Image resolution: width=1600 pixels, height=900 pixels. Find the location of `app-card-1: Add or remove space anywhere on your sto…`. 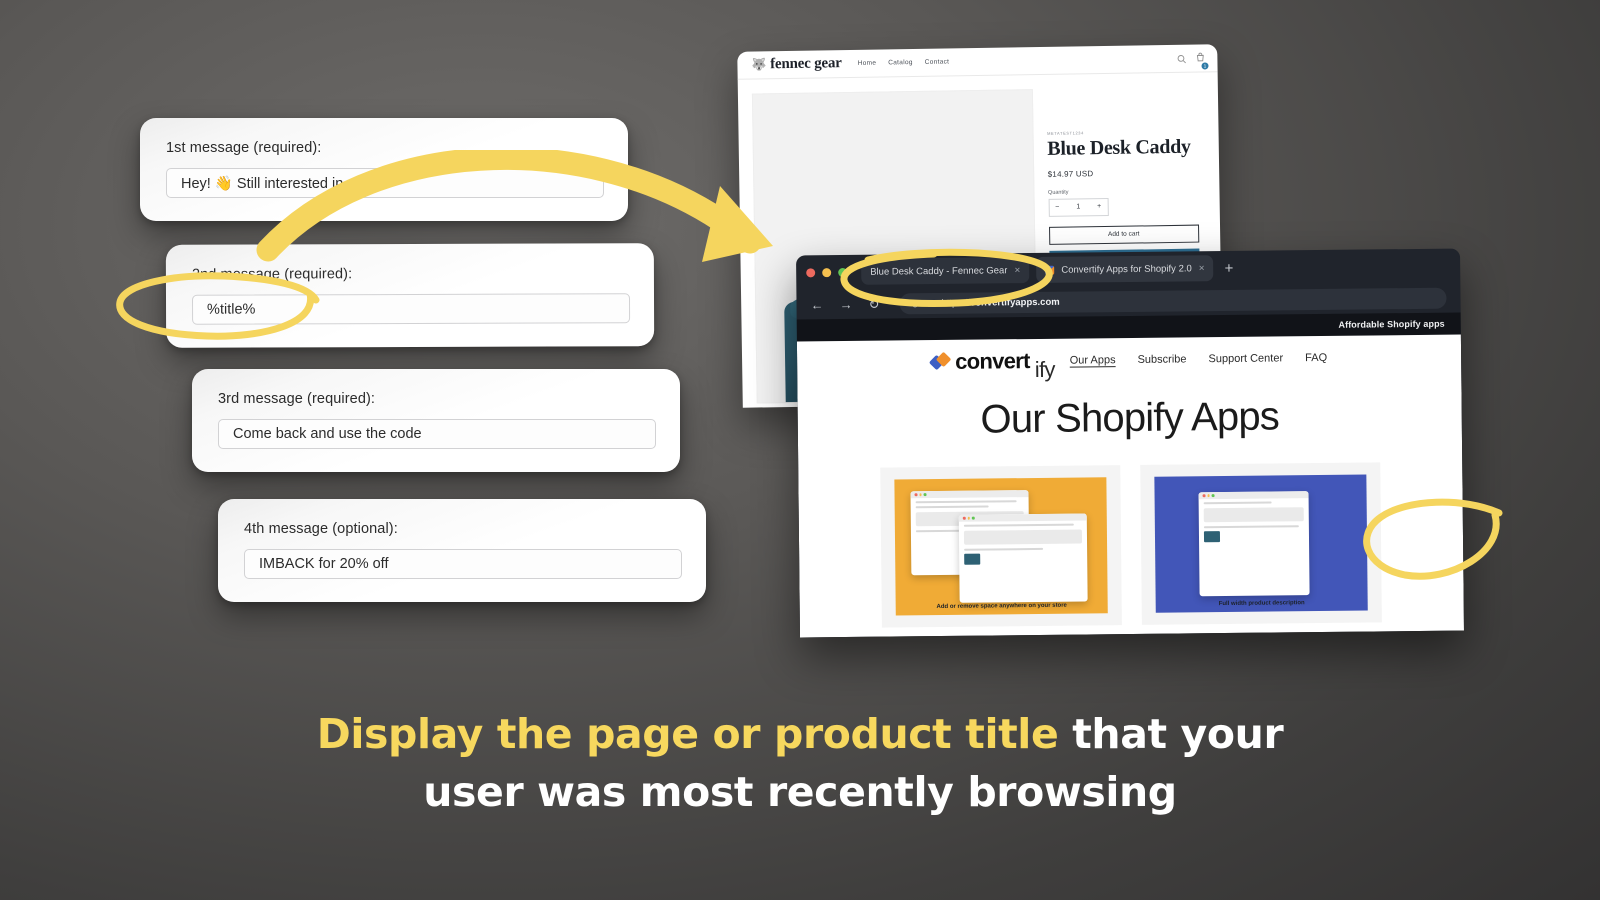

app-card-1: Add or remove space anywhere on your sto… is located at coordinates (1001, 546).